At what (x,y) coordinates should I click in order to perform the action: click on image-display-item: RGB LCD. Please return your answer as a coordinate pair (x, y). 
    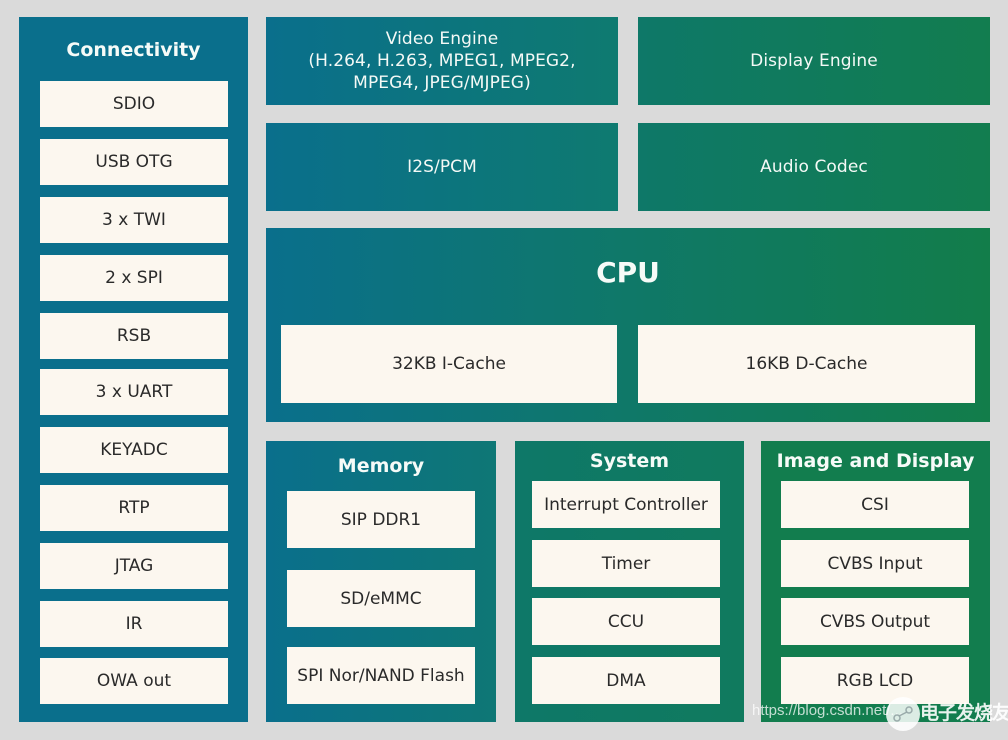
    Looking at the image, I should click on (875, 680).